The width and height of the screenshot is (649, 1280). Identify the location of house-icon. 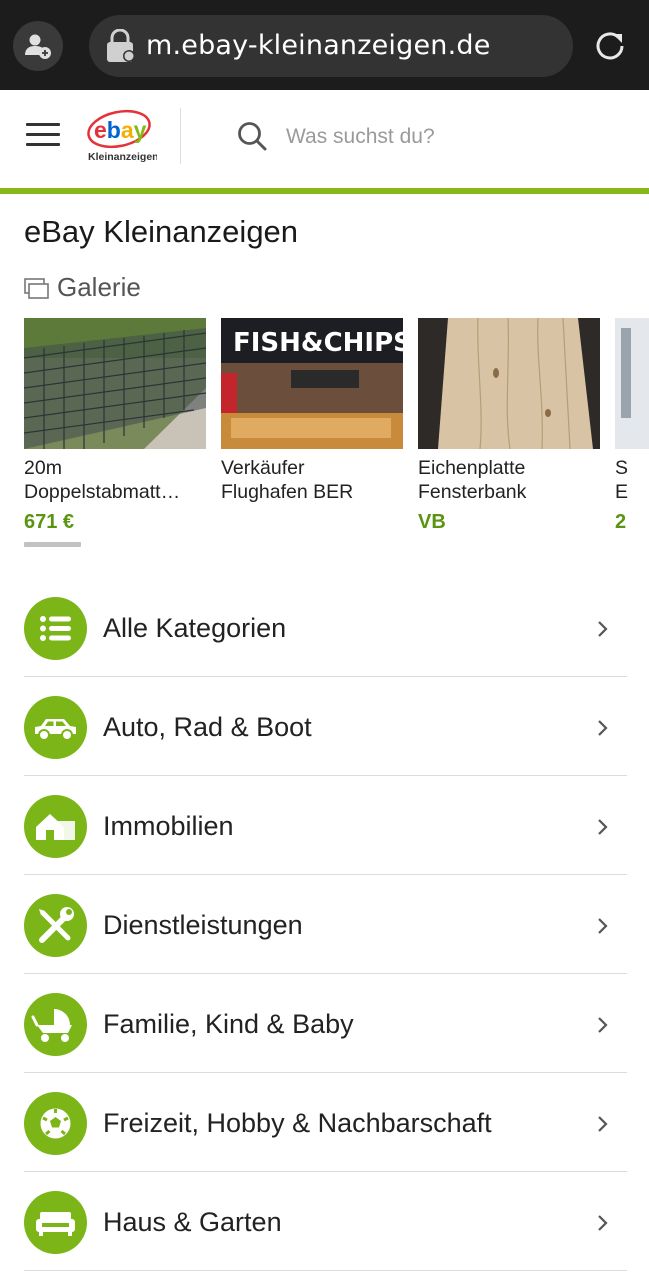
(55, 826).